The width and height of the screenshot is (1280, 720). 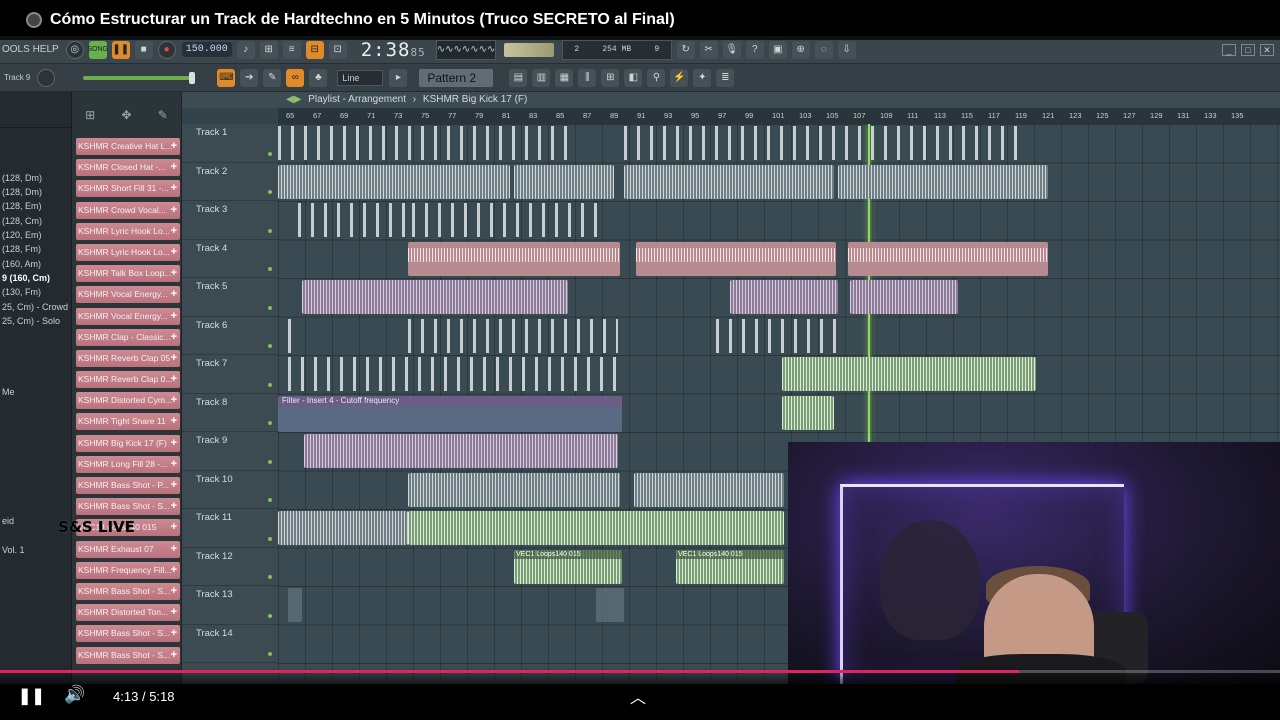 I want to click on progress-bar, so click(x=640, y=671).